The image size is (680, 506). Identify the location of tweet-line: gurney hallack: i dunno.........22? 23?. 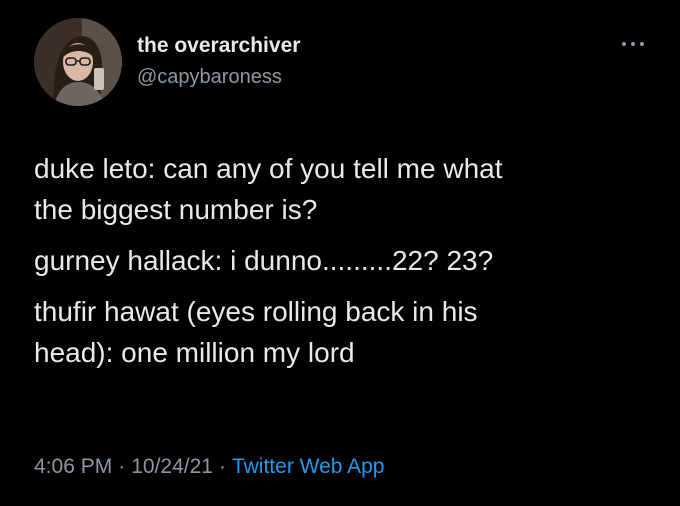
(264, 260).